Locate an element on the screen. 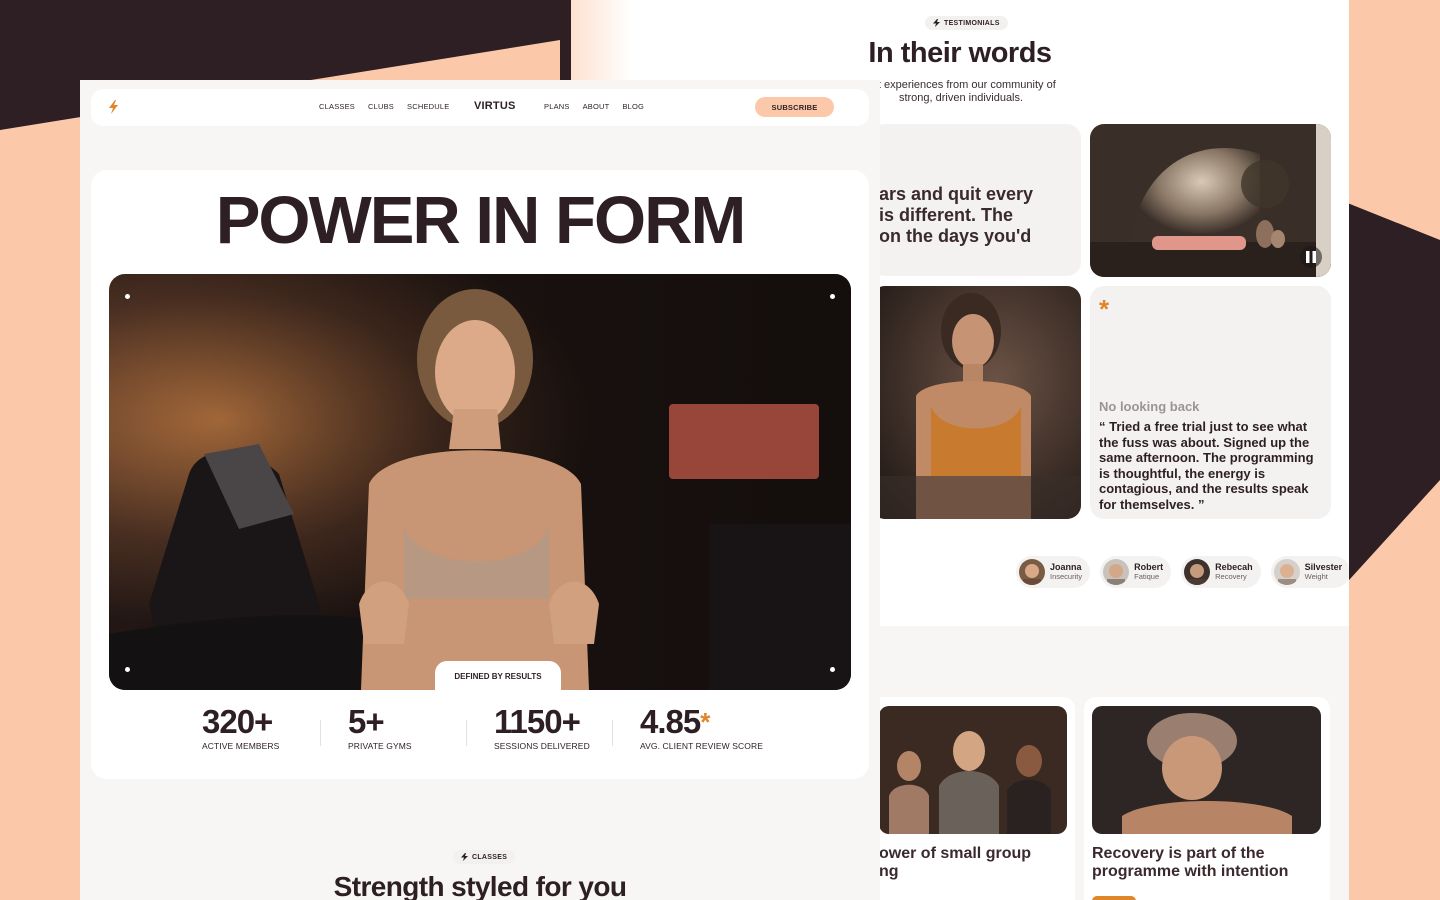 The height and width of the screenshot is (900, 1440). stat-review-score: 4.85* AVG. CLIENT REVIEW SCORE is located at coordinates (699, 727).